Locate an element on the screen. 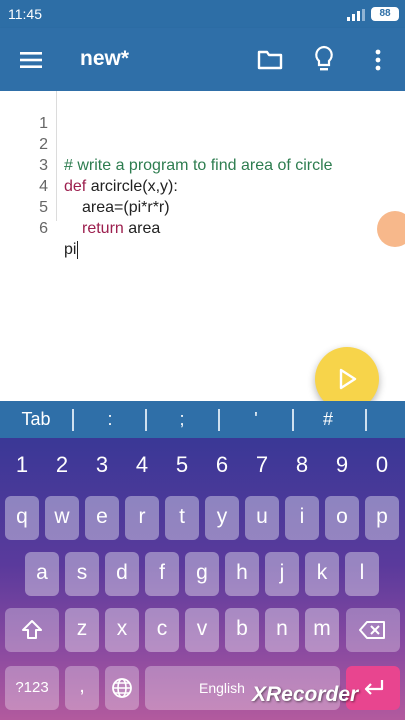  recorder-watermark: XRecorder is located at coordinates (305, 694).